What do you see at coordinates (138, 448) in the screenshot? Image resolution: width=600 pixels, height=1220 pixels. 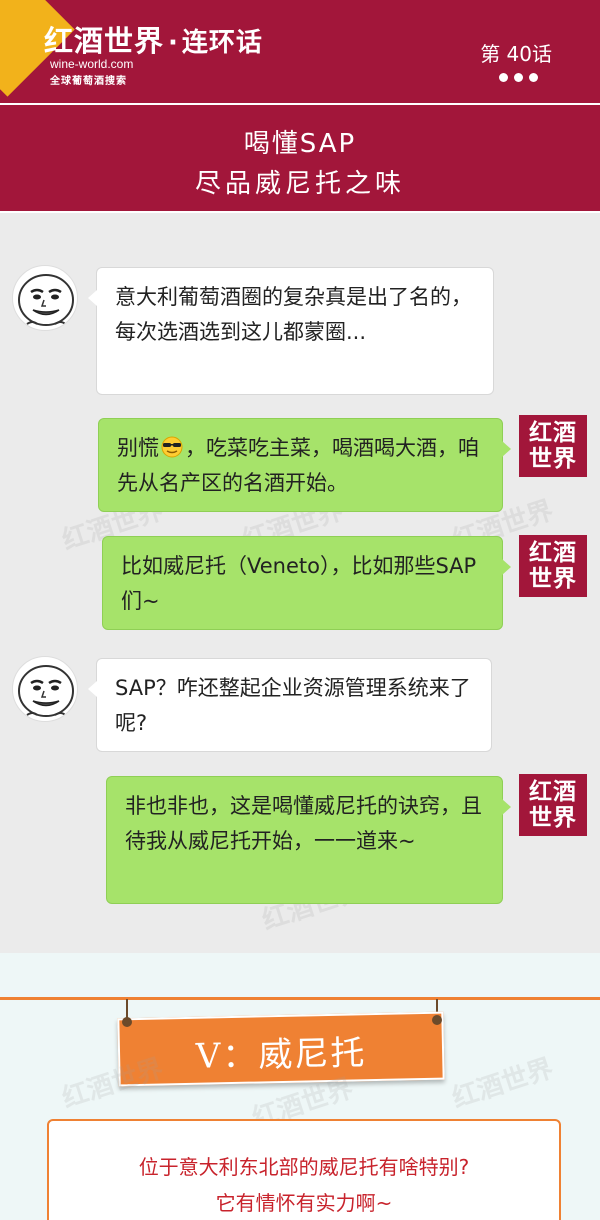 I see `message-text: 别慌` at bounding box center [138, 448].